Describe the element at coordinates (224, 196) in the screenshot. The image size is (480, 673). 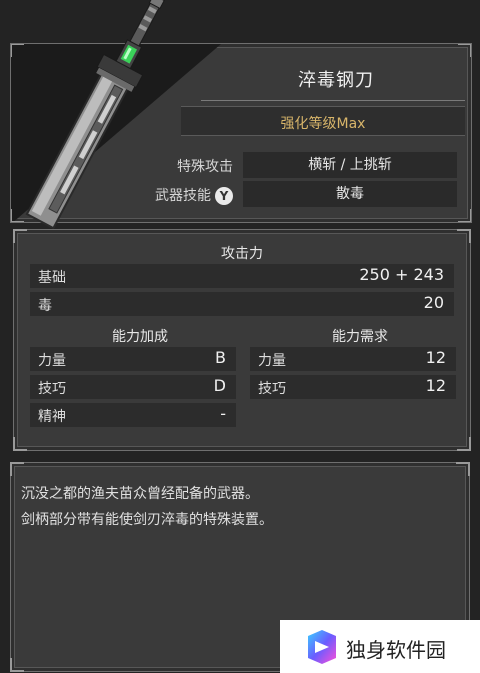
I see `y-button-icon: Y` at that location.